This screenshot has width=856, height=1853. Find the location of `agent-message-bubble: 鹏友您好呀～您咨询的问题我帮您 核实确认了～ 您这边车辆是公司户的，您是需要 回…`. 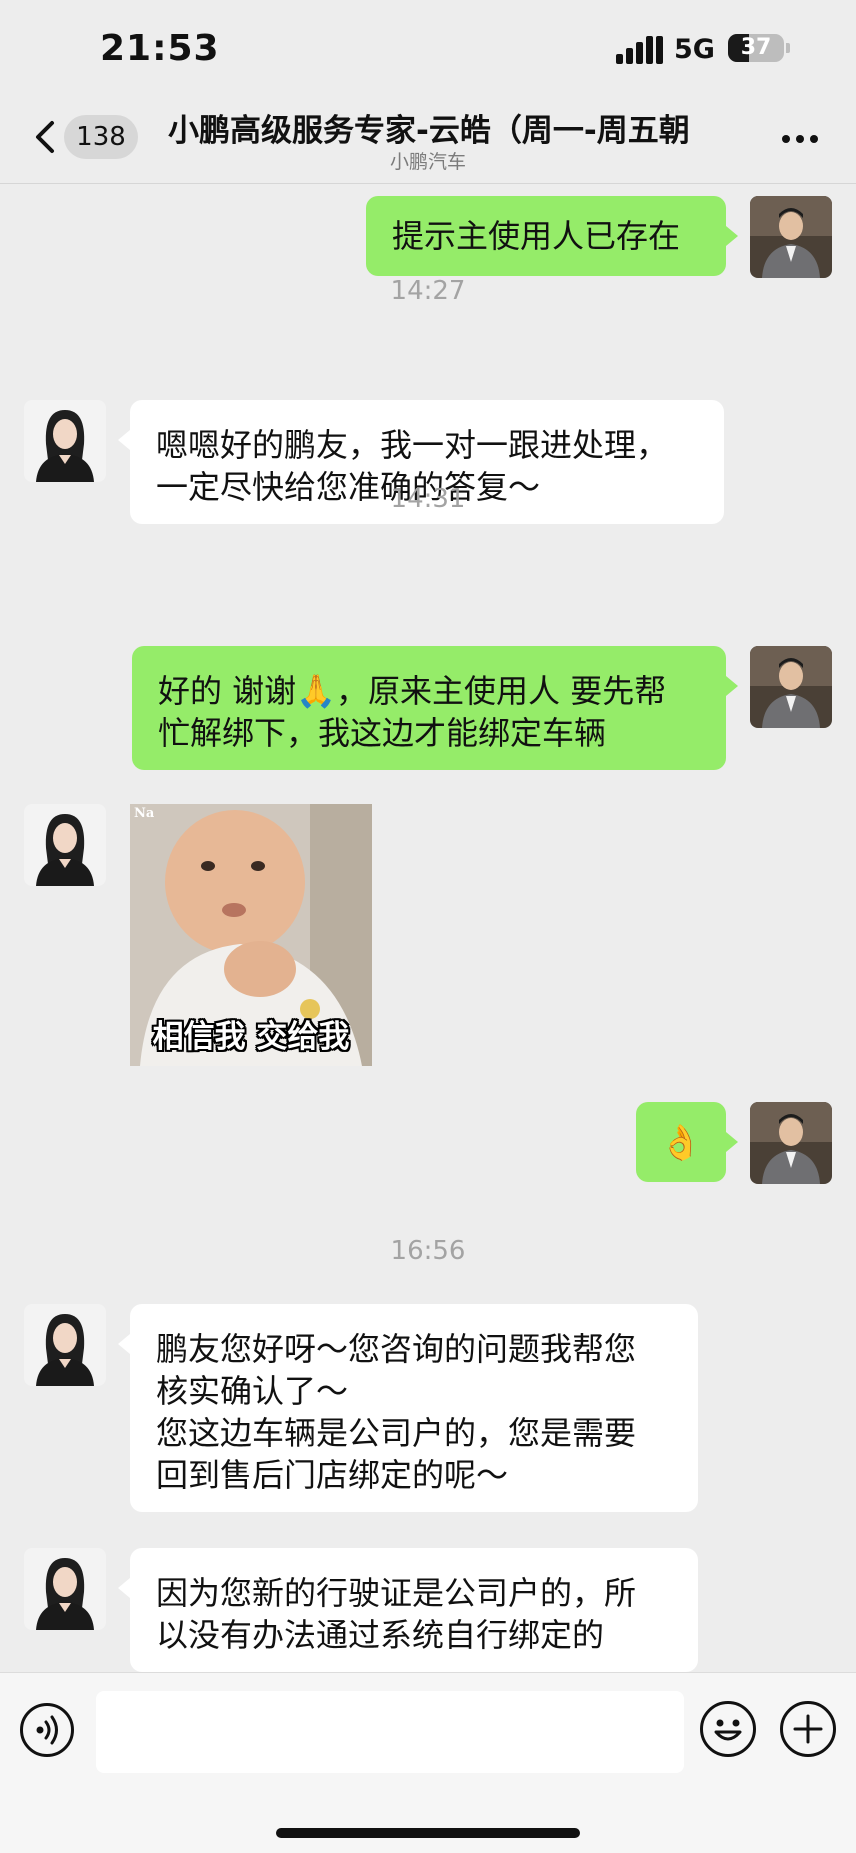

agent-message-bubble: 鹏友您好呀～您咨询的问题我帮您 核实确认了～ 您这边车辆是公司户的，您是需要 回… is located at coordinates (414, 1408).